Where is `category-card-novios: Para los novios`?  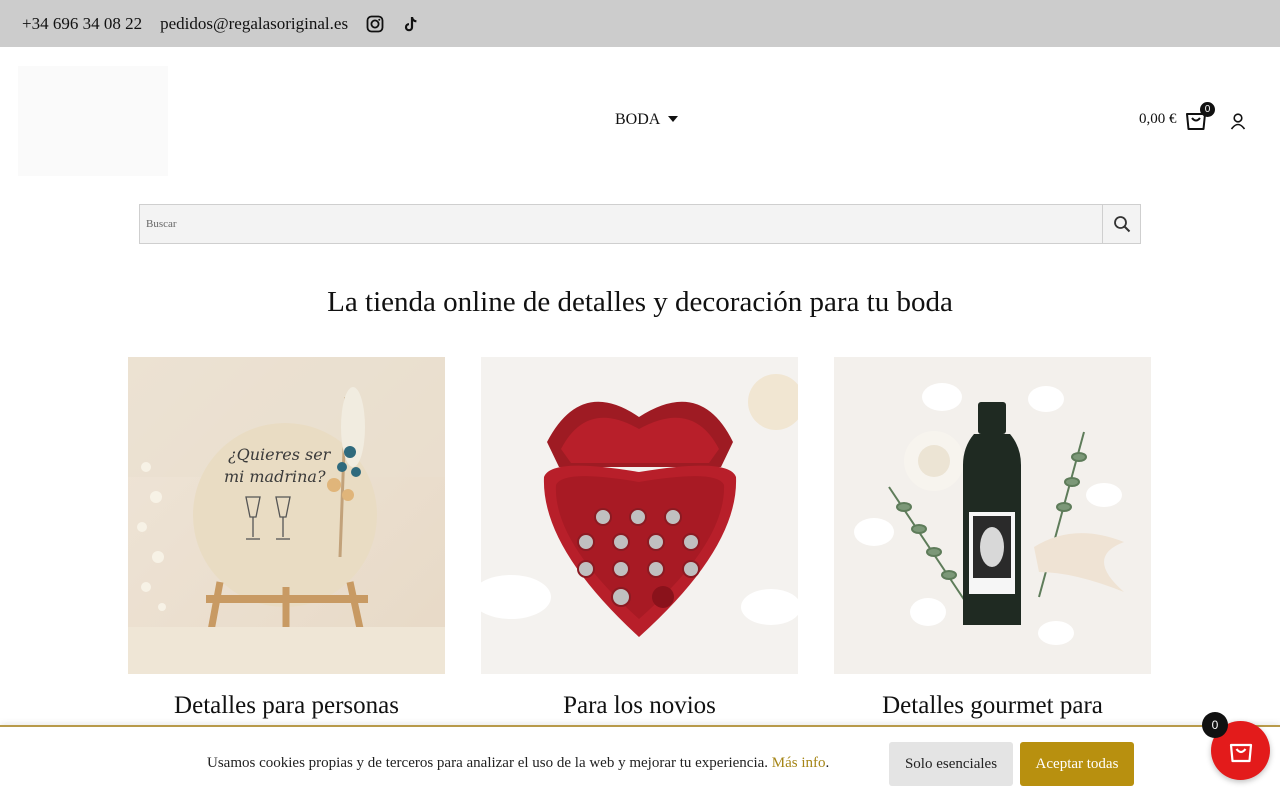 category-card-novios: Para los novios is located at coordinates (639, 538).